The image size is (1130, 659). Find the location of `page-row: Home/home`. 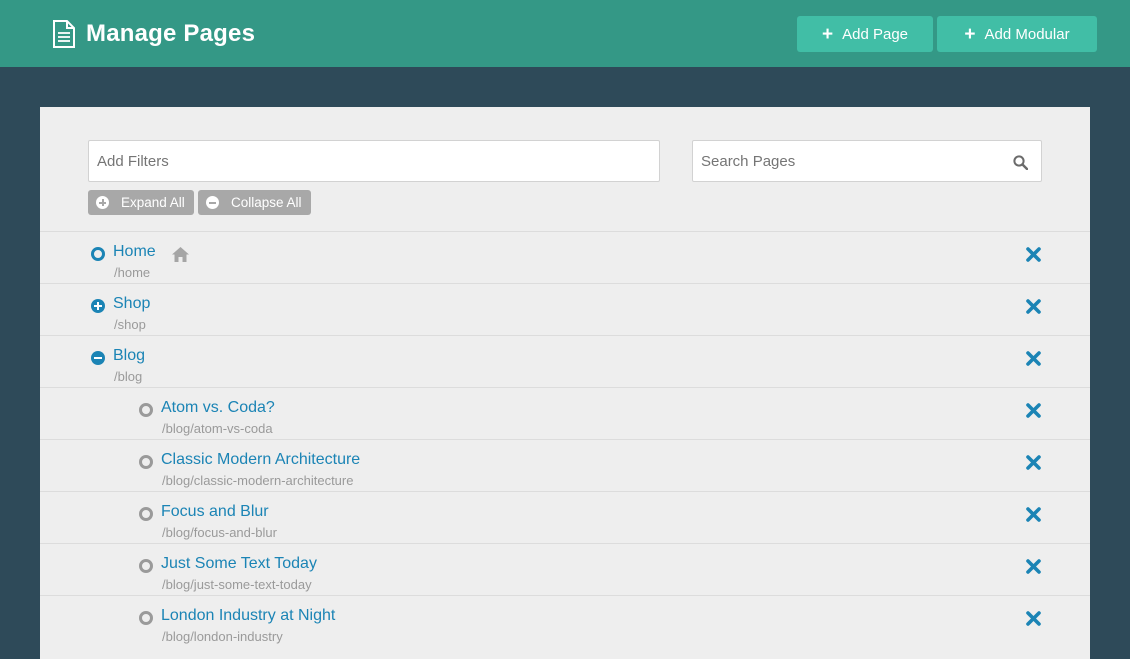

page-row: Home/home is located at coordinates (565, 257).